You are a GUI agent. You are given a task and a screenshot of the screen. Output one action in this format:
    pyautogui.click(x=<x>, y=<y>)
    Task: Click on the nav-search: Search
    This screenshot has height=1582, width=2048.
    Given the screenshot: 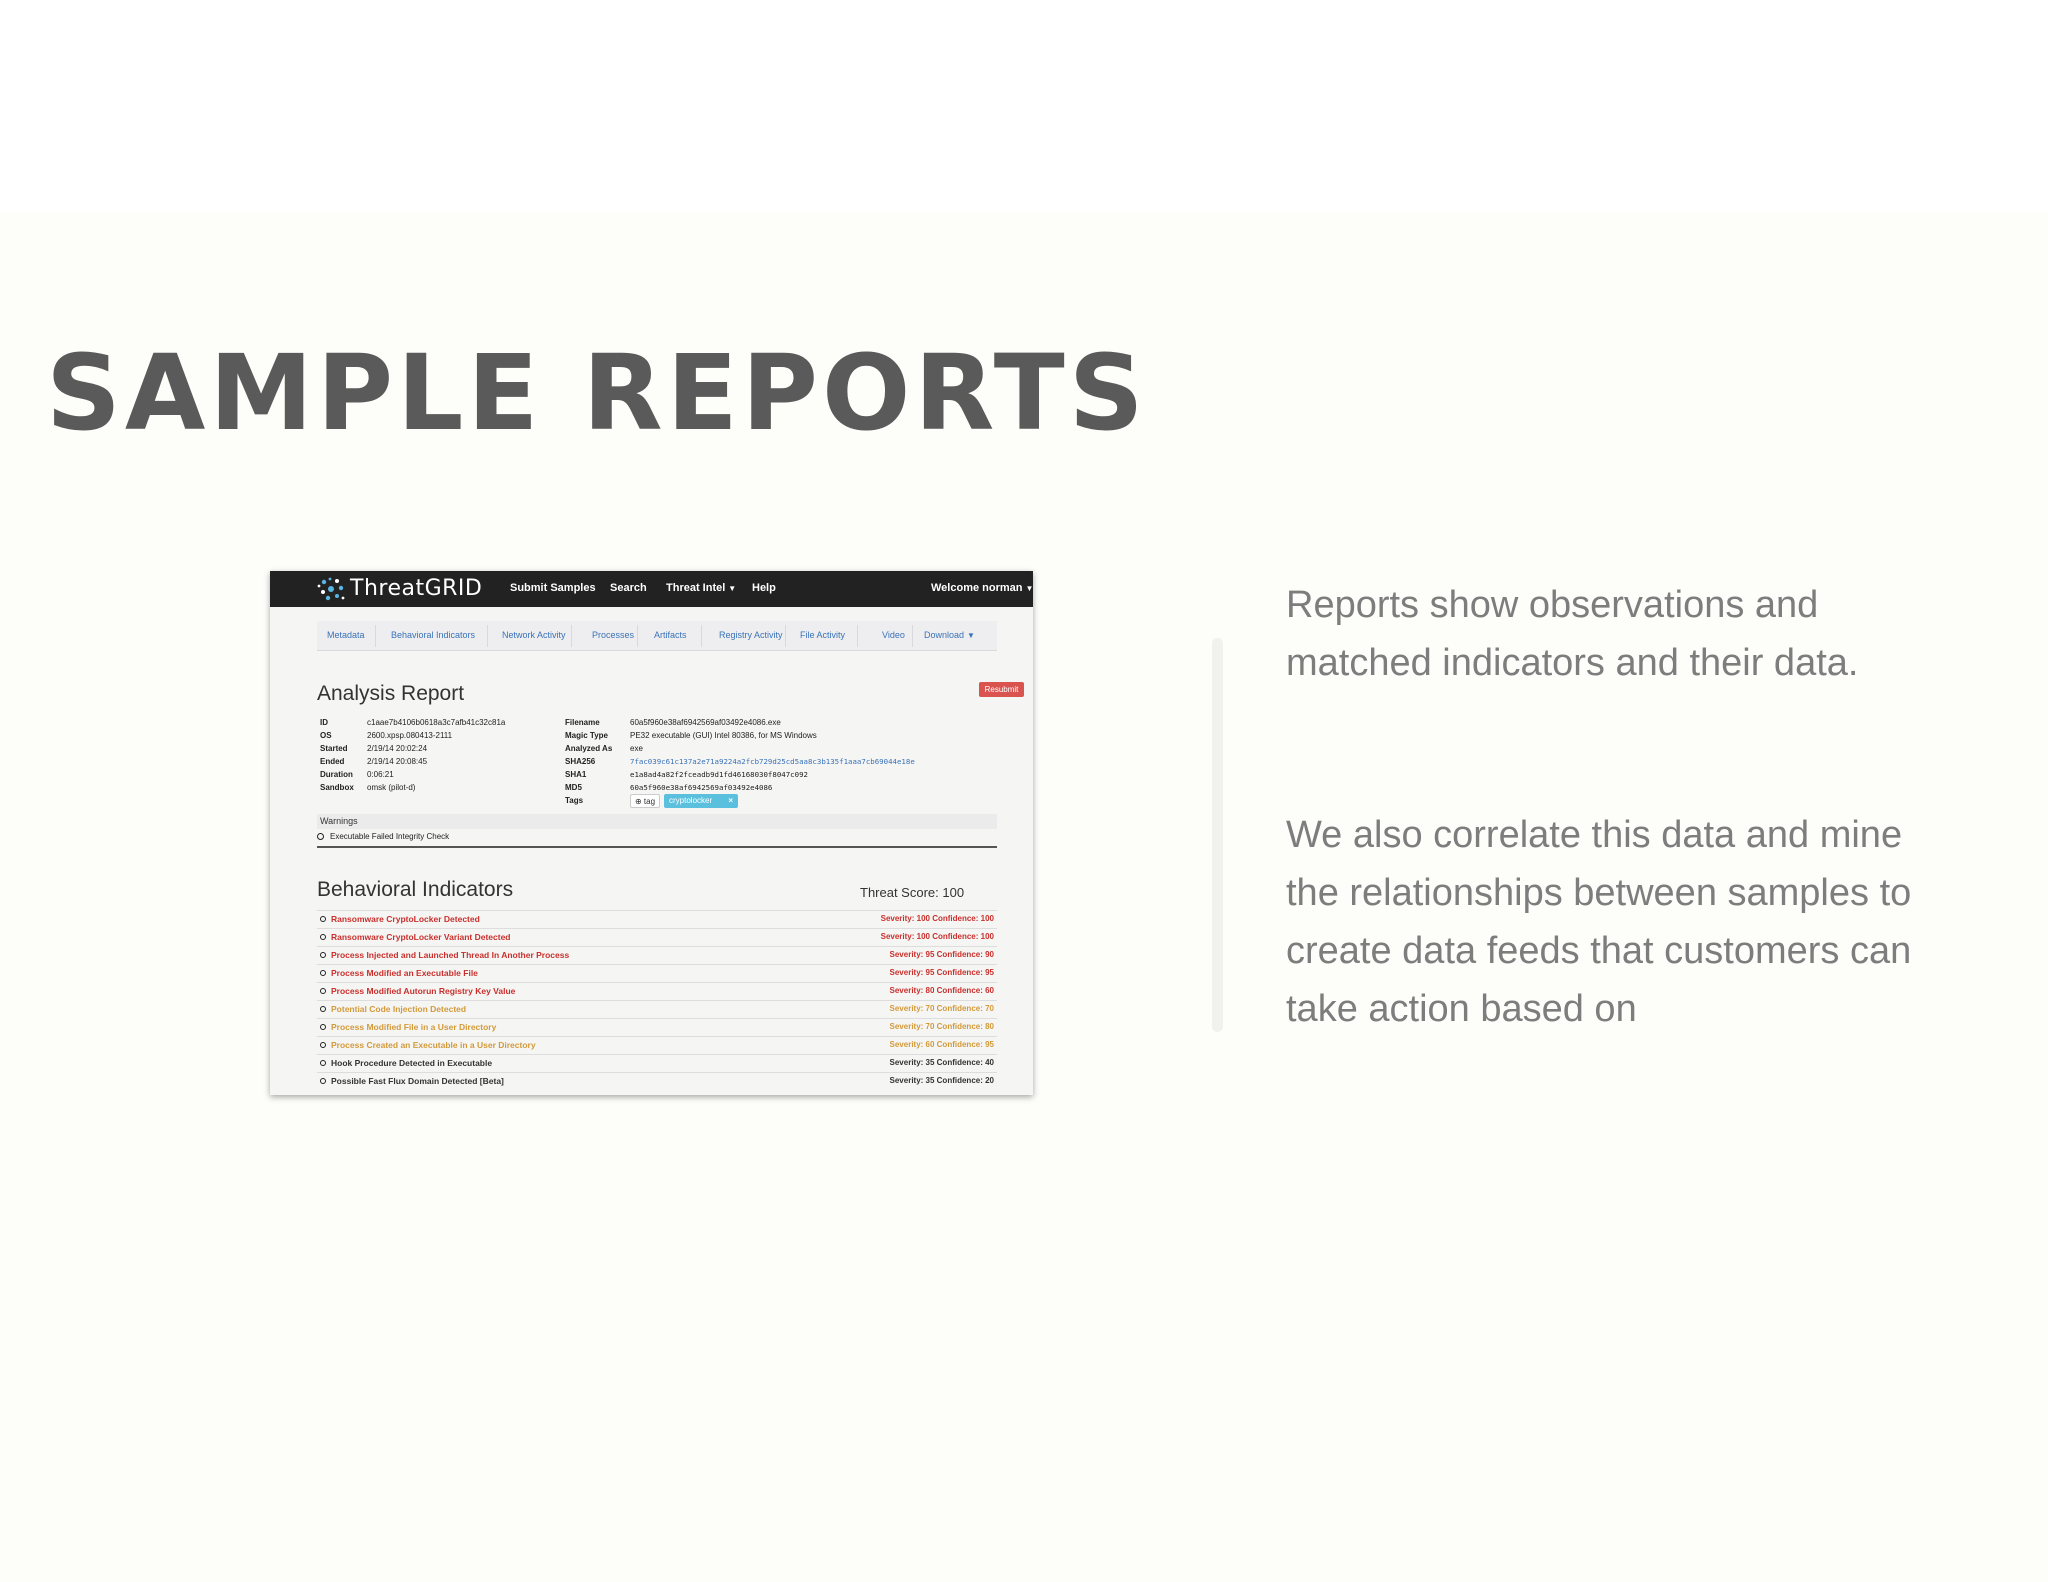 What is the action you would take?
    pyautogui.click(x=628, y=588)
    